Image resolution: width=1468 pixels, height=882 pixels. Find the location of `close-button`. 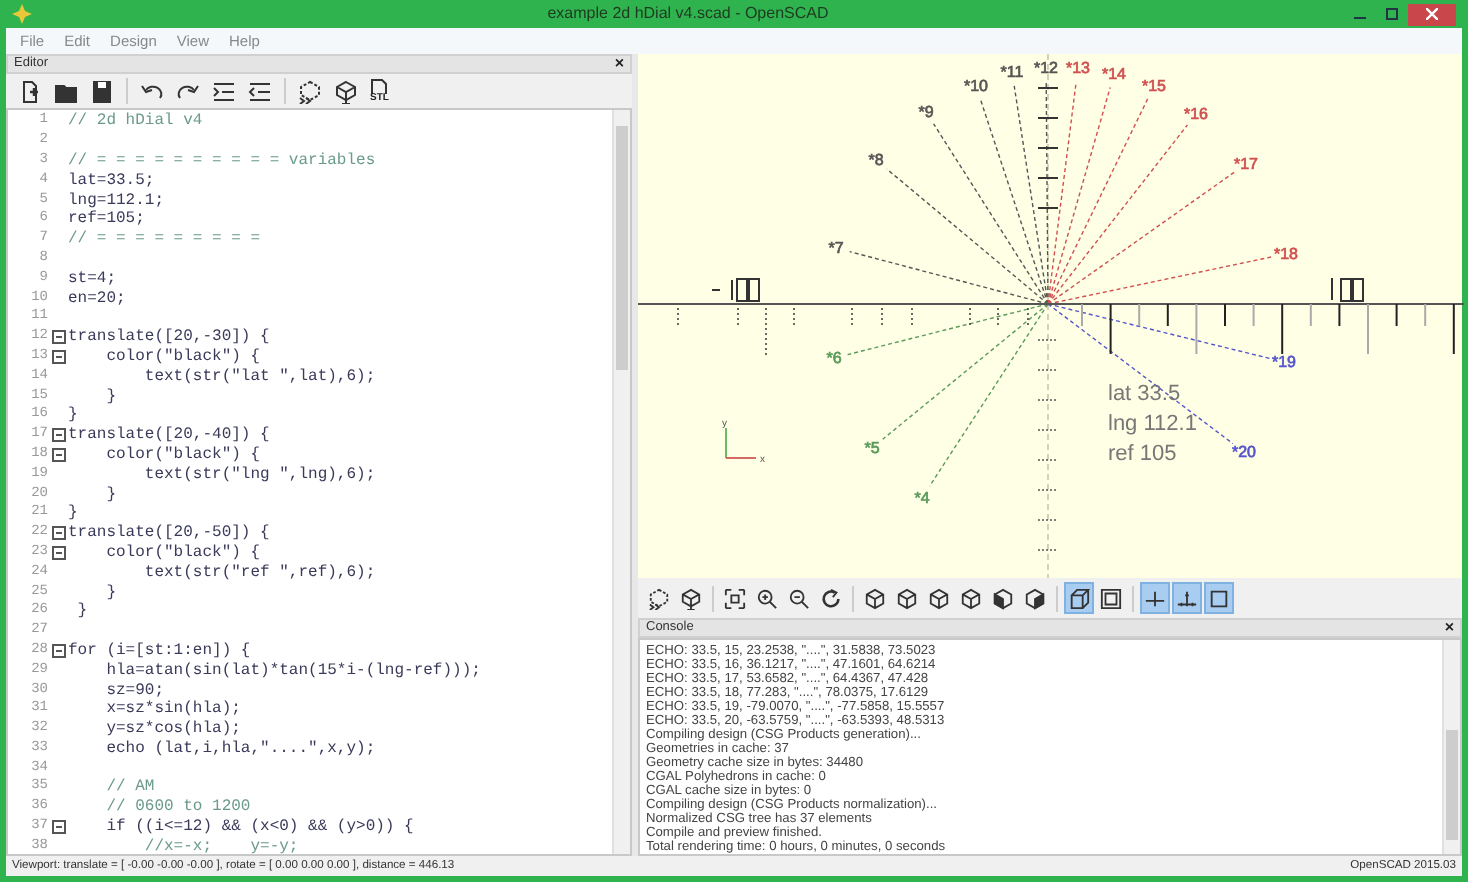

close-button is located at coordinates (1432, 14).